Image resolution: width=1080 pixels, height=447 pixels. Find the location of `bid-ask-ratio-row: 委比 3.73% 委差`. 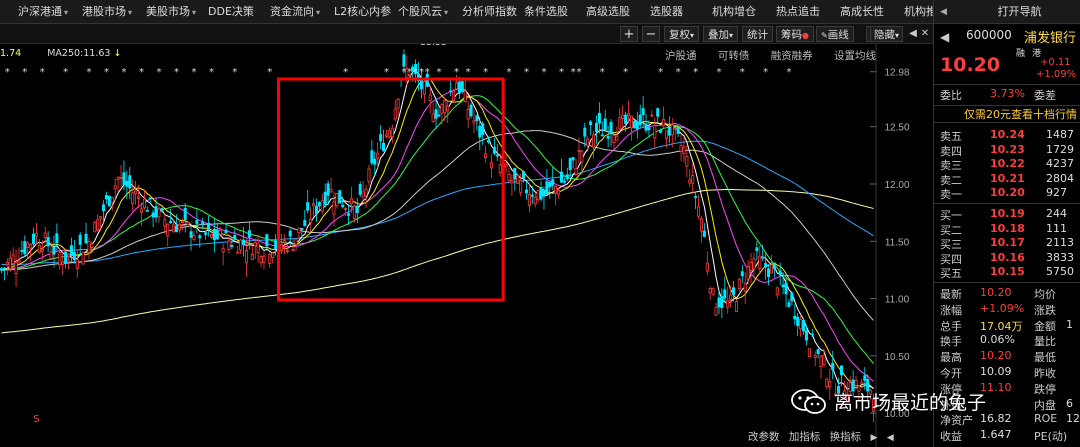

bid-ask-ratio-row: 委比 3.73% 委差 is located at coordinates (1007, 95).